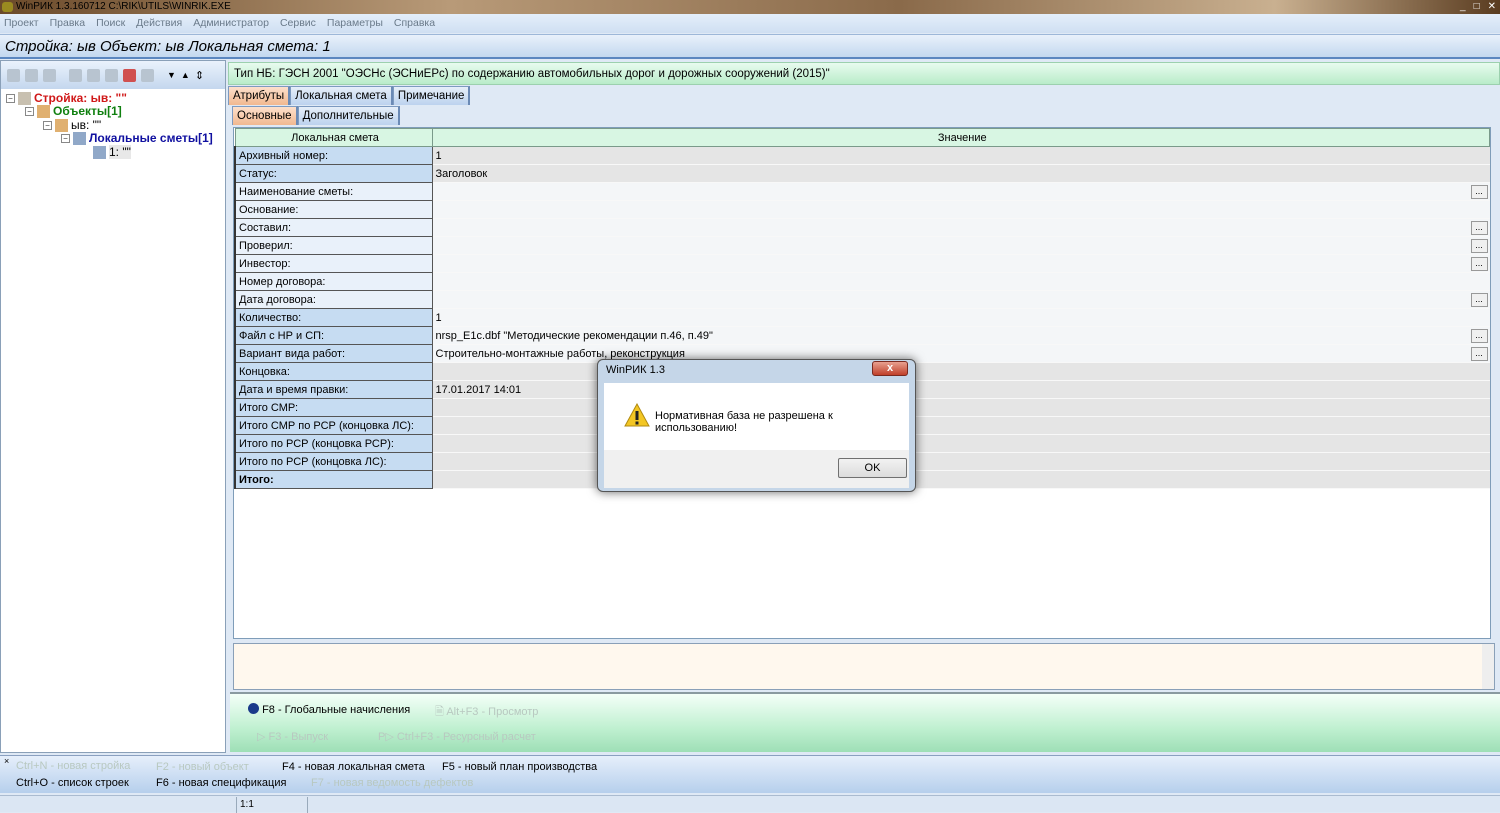 The width and height of the screenshot is (1500, 813). What do you see at coordinates (486, 712) in the screenshot?
I see `view-button: 🗎 Alt+F3 - Просмотр` at bounding box center [486, 712].